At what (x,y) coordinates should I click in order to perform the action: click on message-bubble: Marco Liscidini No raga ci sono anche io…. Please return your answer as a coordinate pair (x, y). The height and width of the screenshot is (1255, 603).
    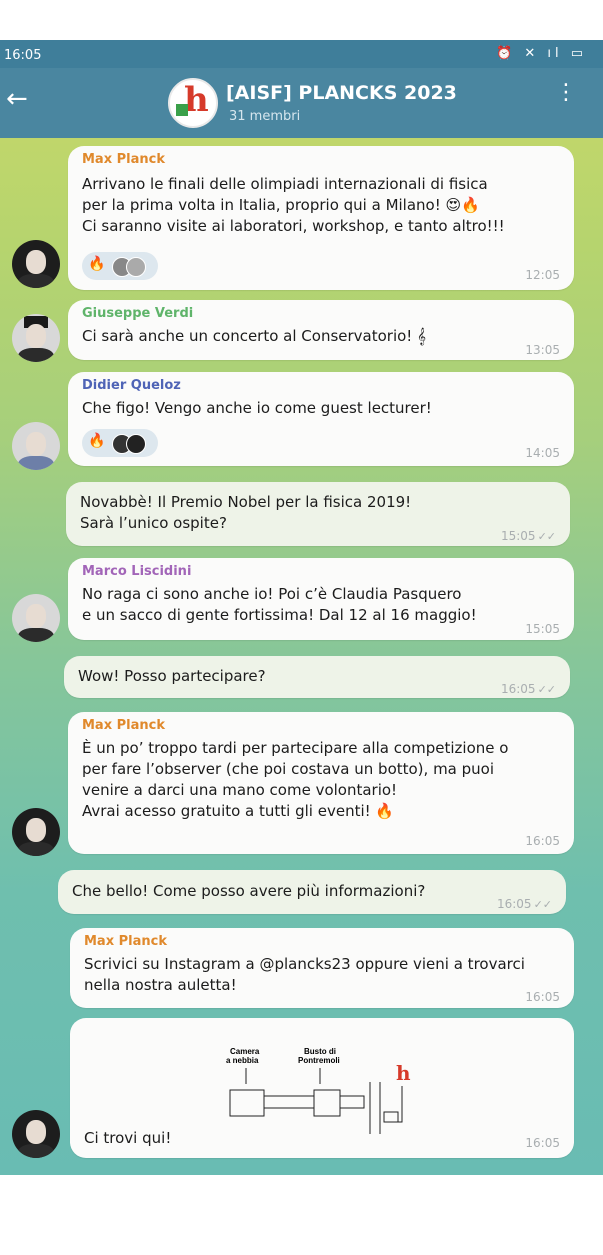
    Looking at the image, I should click on (321, 599).